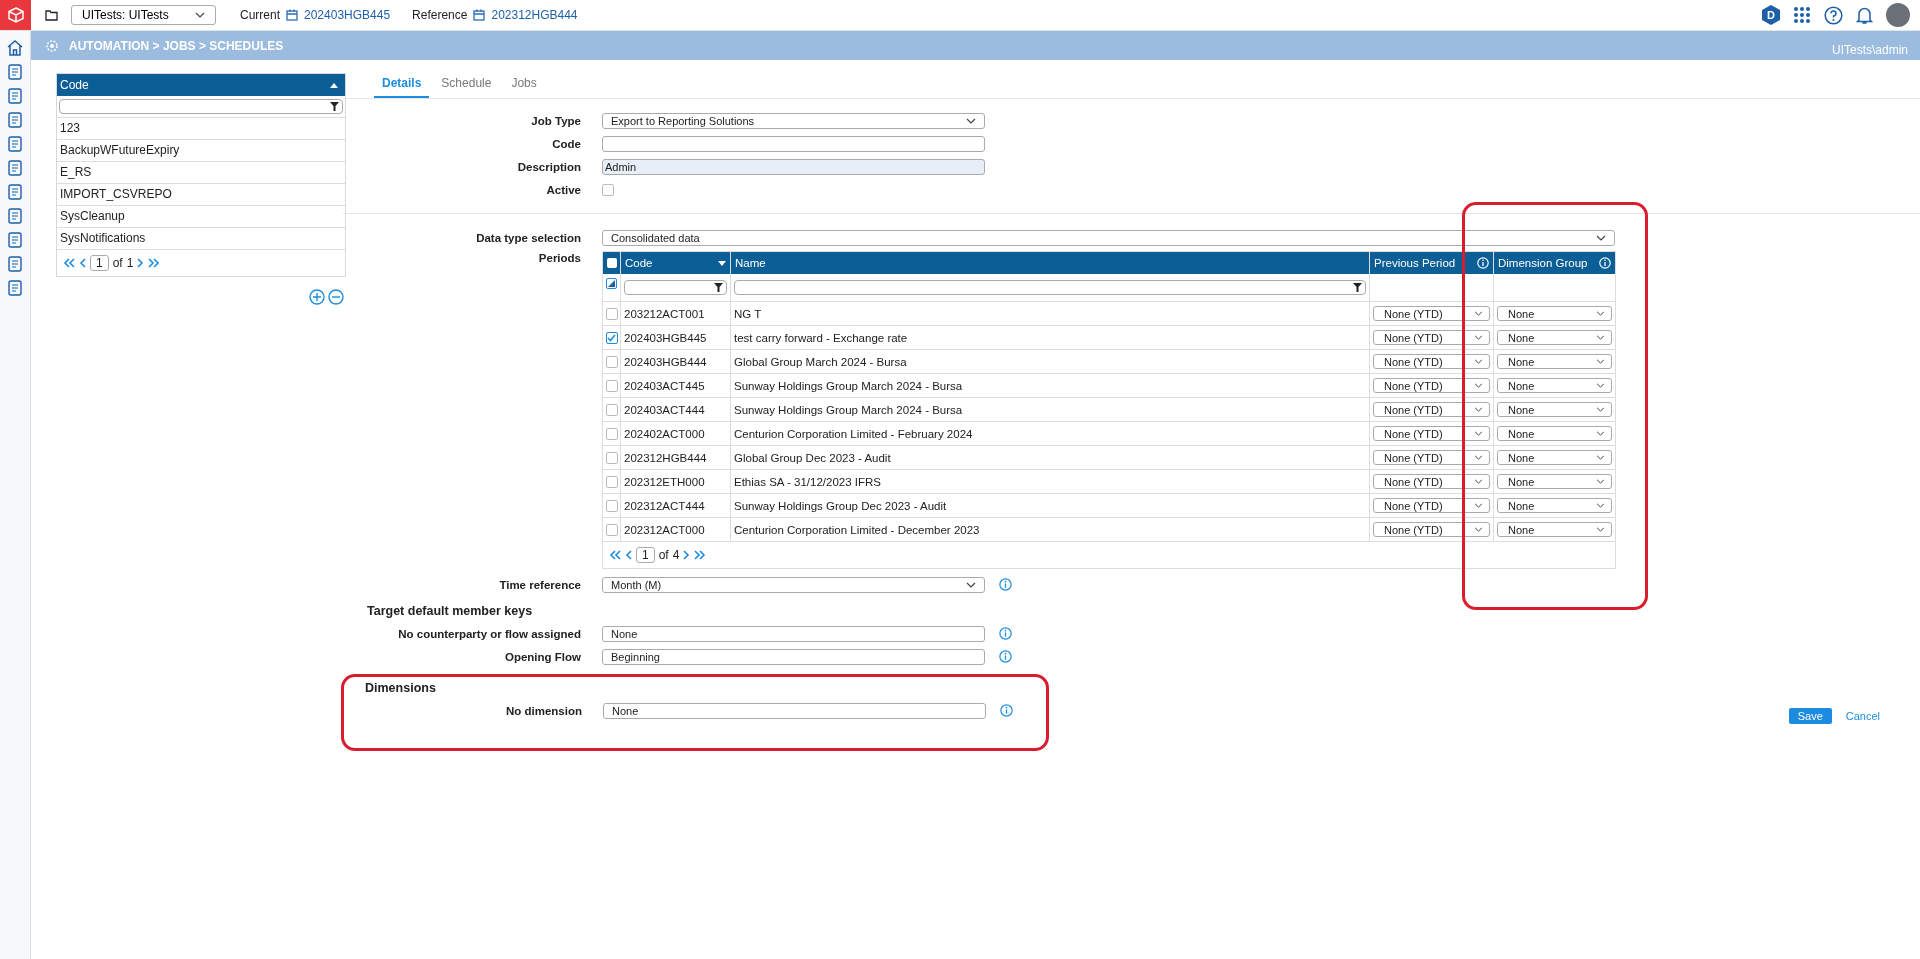 This screenshot has width=1920, height=959. Describe the element at coordinates (201, 217) in the screenshot. I see `job-list-item: SysCleanup` at that location.